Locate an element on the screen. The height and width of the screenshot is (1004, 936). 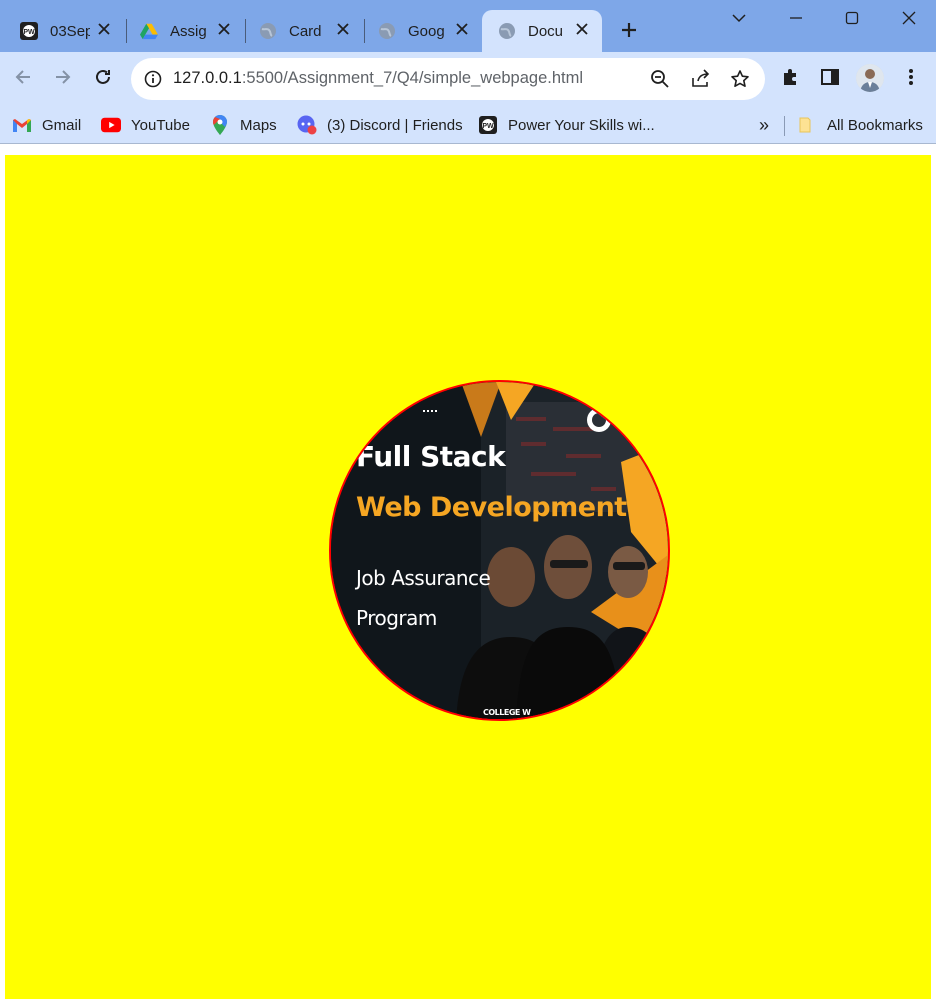
arrow-right-icon is located at coordinates (63, 77).